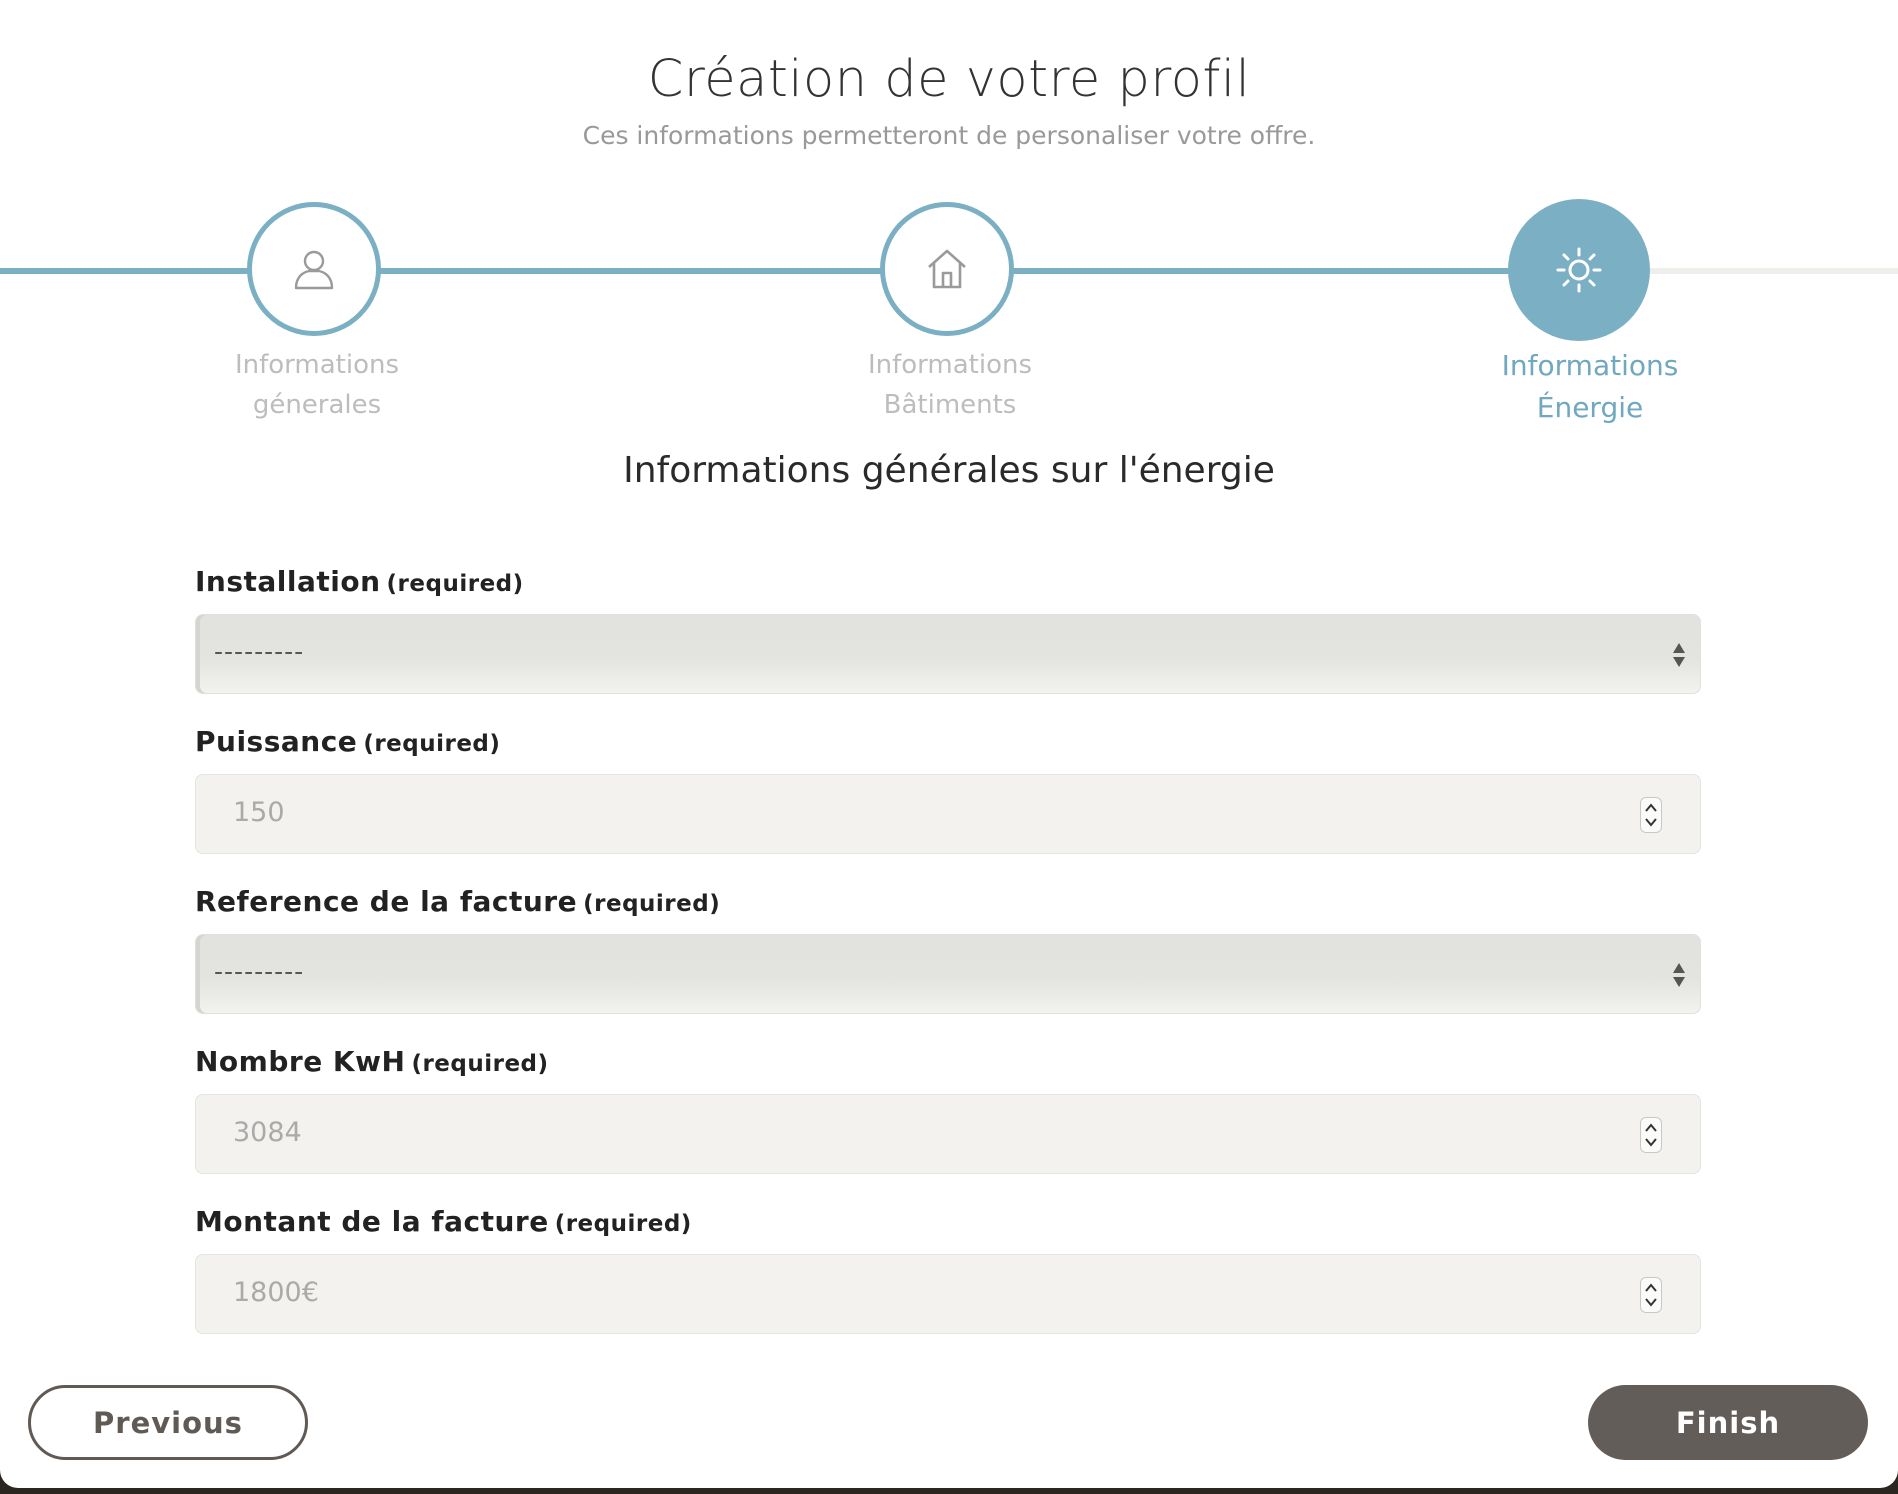  I want to click on house-icon, so click(947, 269).